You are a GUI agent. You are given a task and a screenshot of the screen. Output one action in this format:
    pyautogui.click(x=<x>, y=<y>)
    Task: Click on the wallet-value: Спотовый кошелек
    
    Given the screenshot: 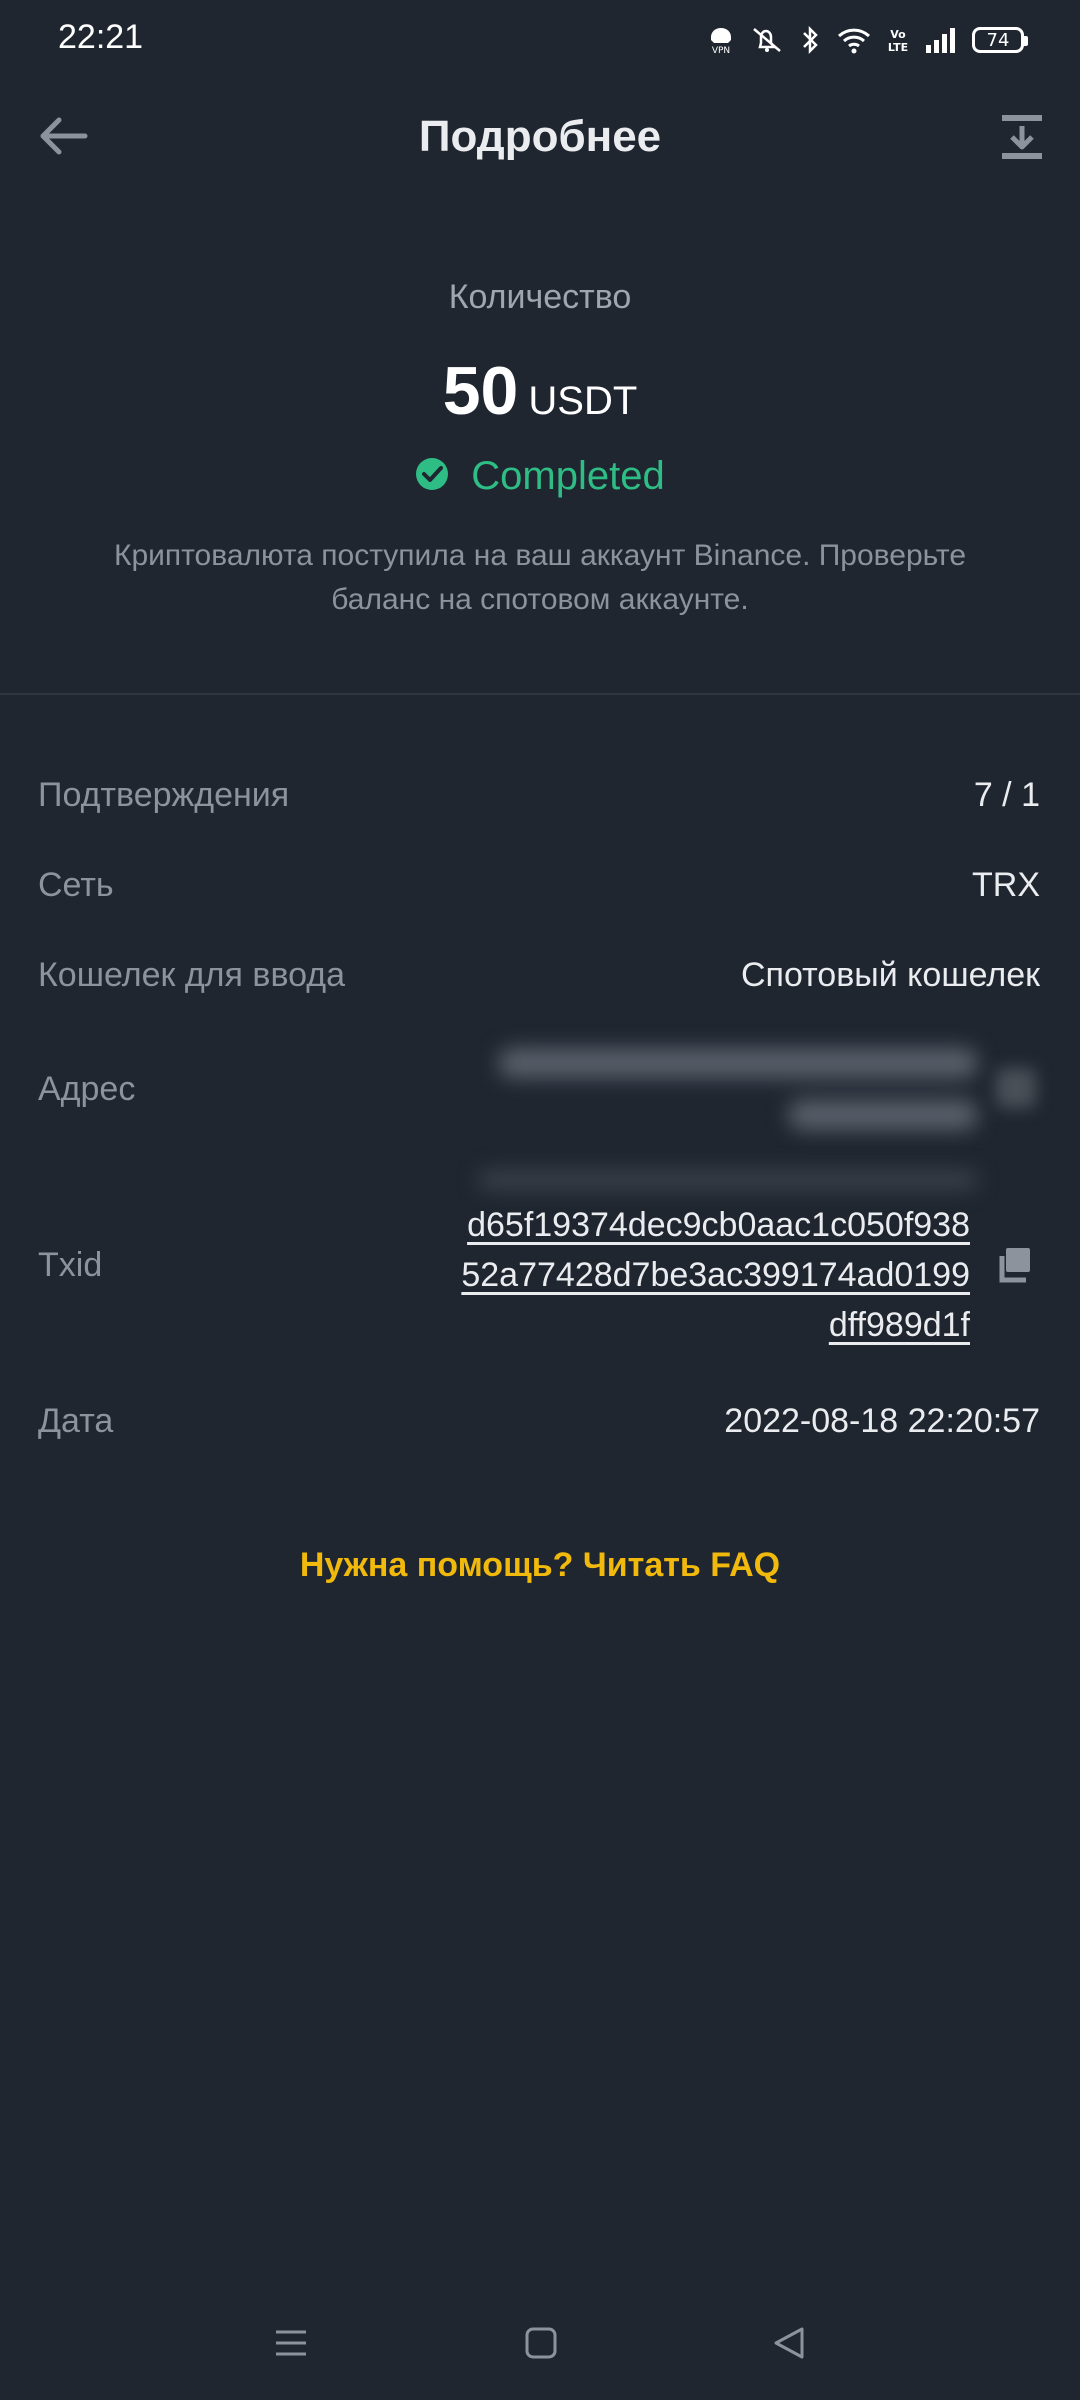 What is the action you would take?
    pyautogui.click(x=890, y=975)
    